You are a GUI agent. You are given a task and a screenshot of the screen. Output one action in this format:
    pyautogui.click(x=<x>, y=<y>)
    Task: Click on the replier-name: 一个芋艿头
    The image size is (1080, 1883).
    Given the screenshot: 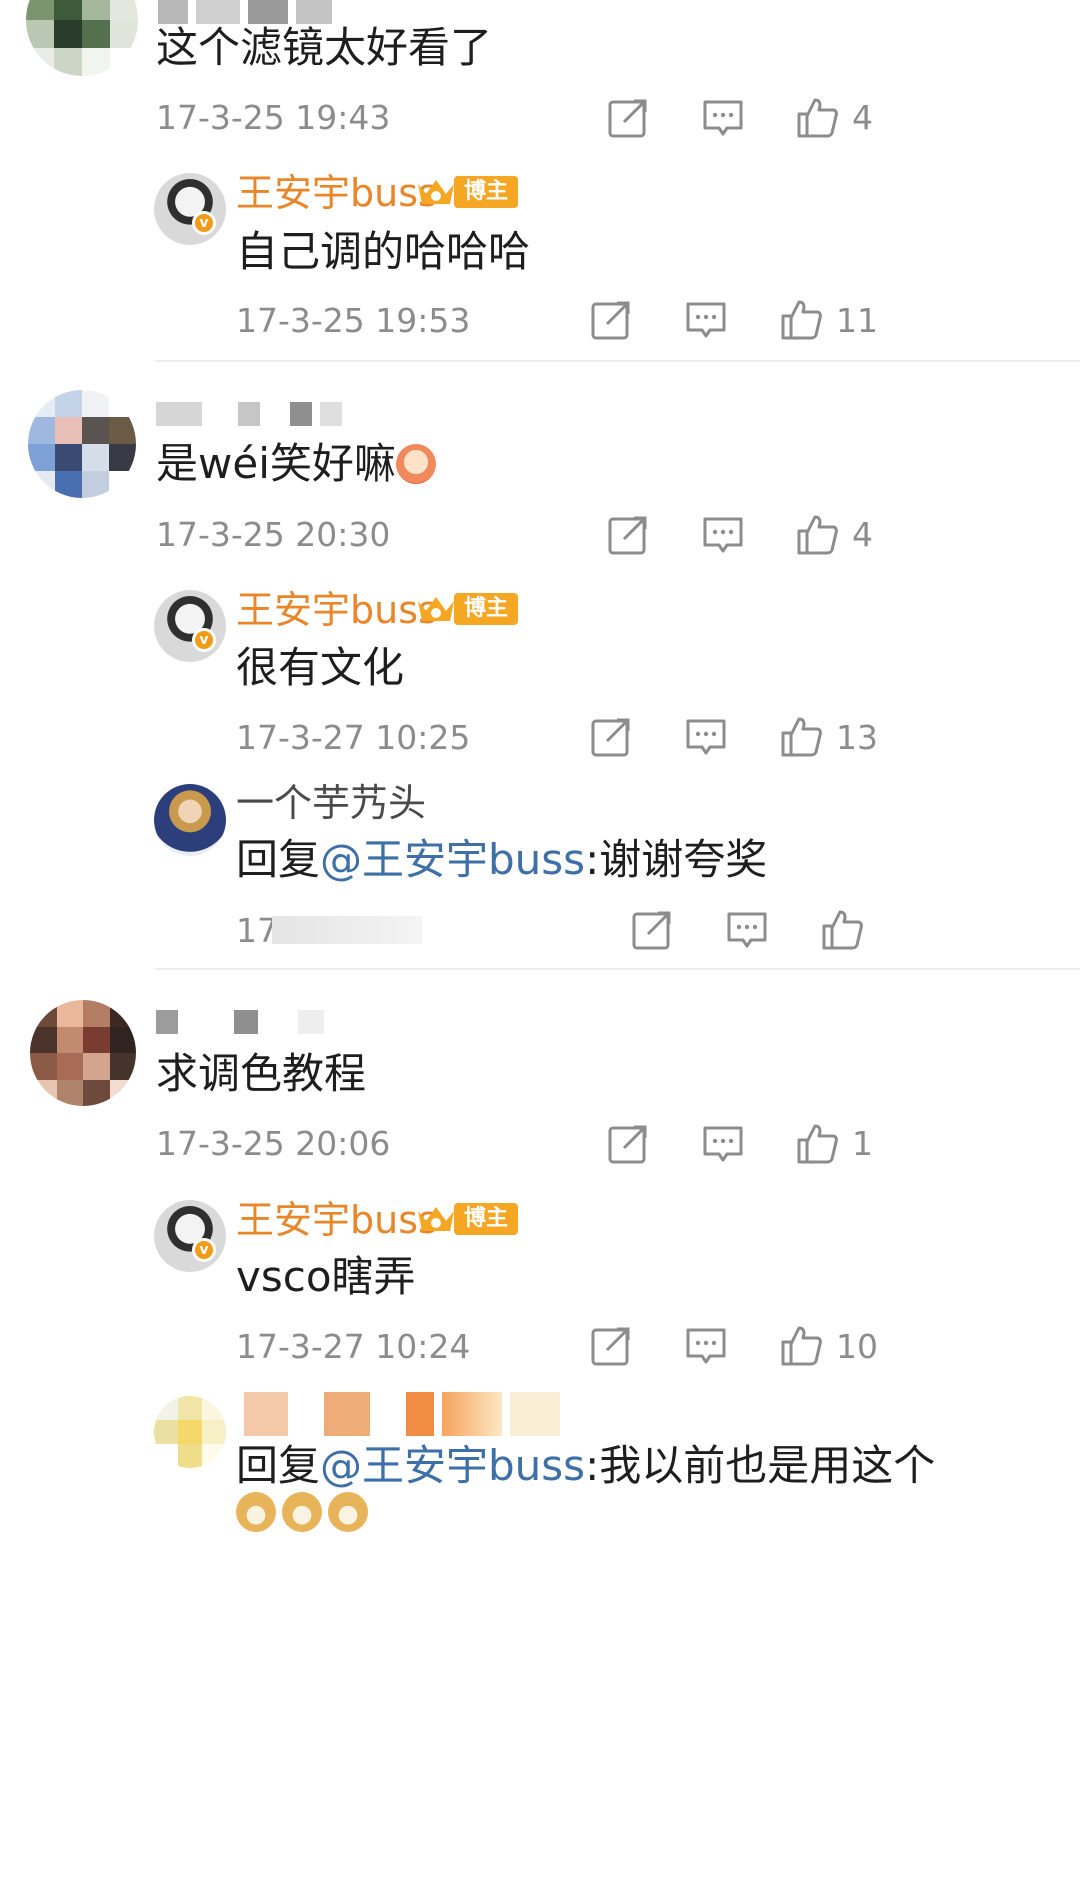 What is the action you would take?
    pyautogui.click(x=331, y=803)
    